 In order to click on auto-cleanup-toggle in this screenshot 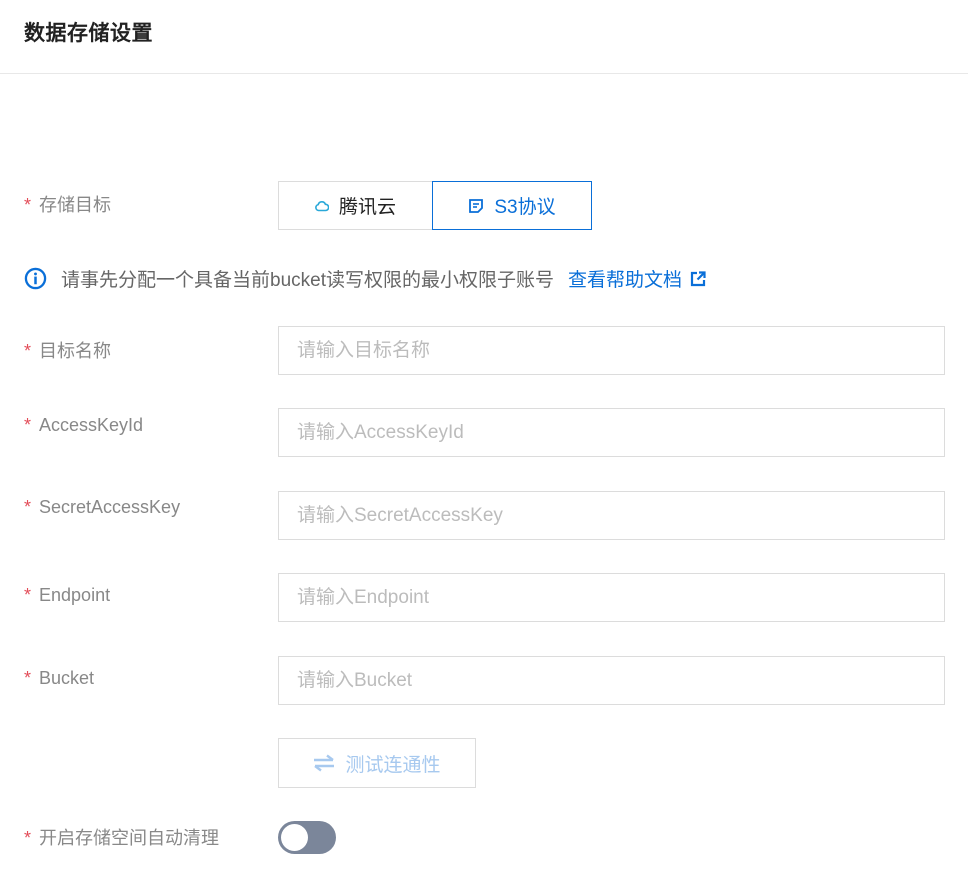, I will do `click(307, 837)`.